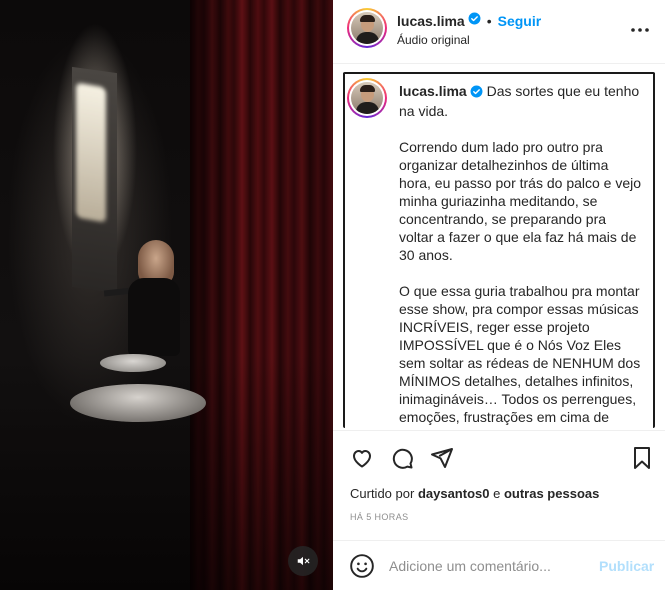  What do you see at coordinates (367, 28) in the screenshot?
I see `avatar` at bounding box center [367, 28].